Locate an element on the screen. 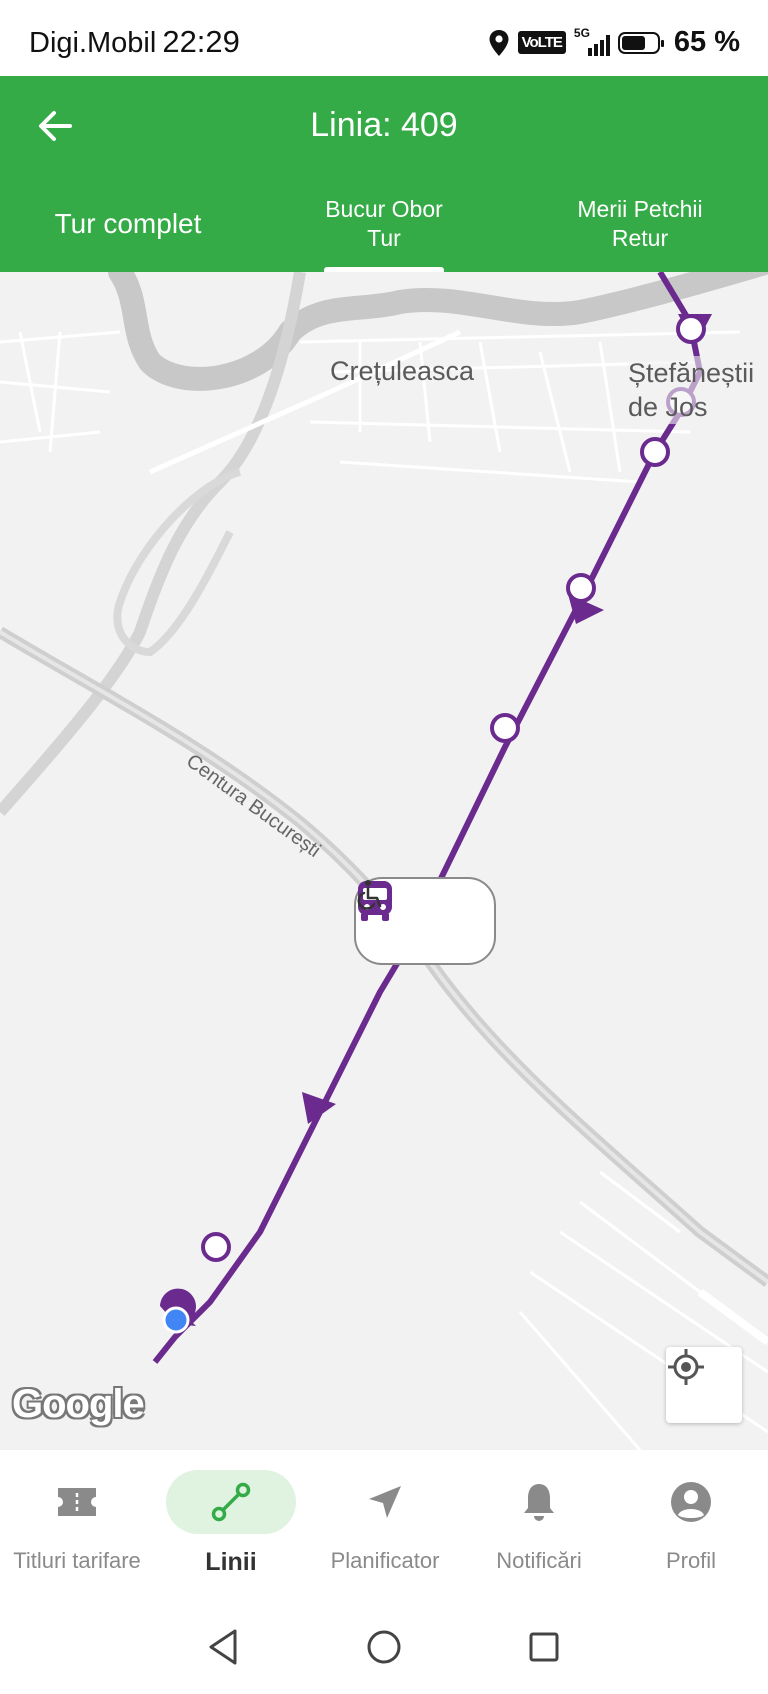 The width and height of the screenshot is (768, 1694). bell-icon is located at coordinates (539, 1502).